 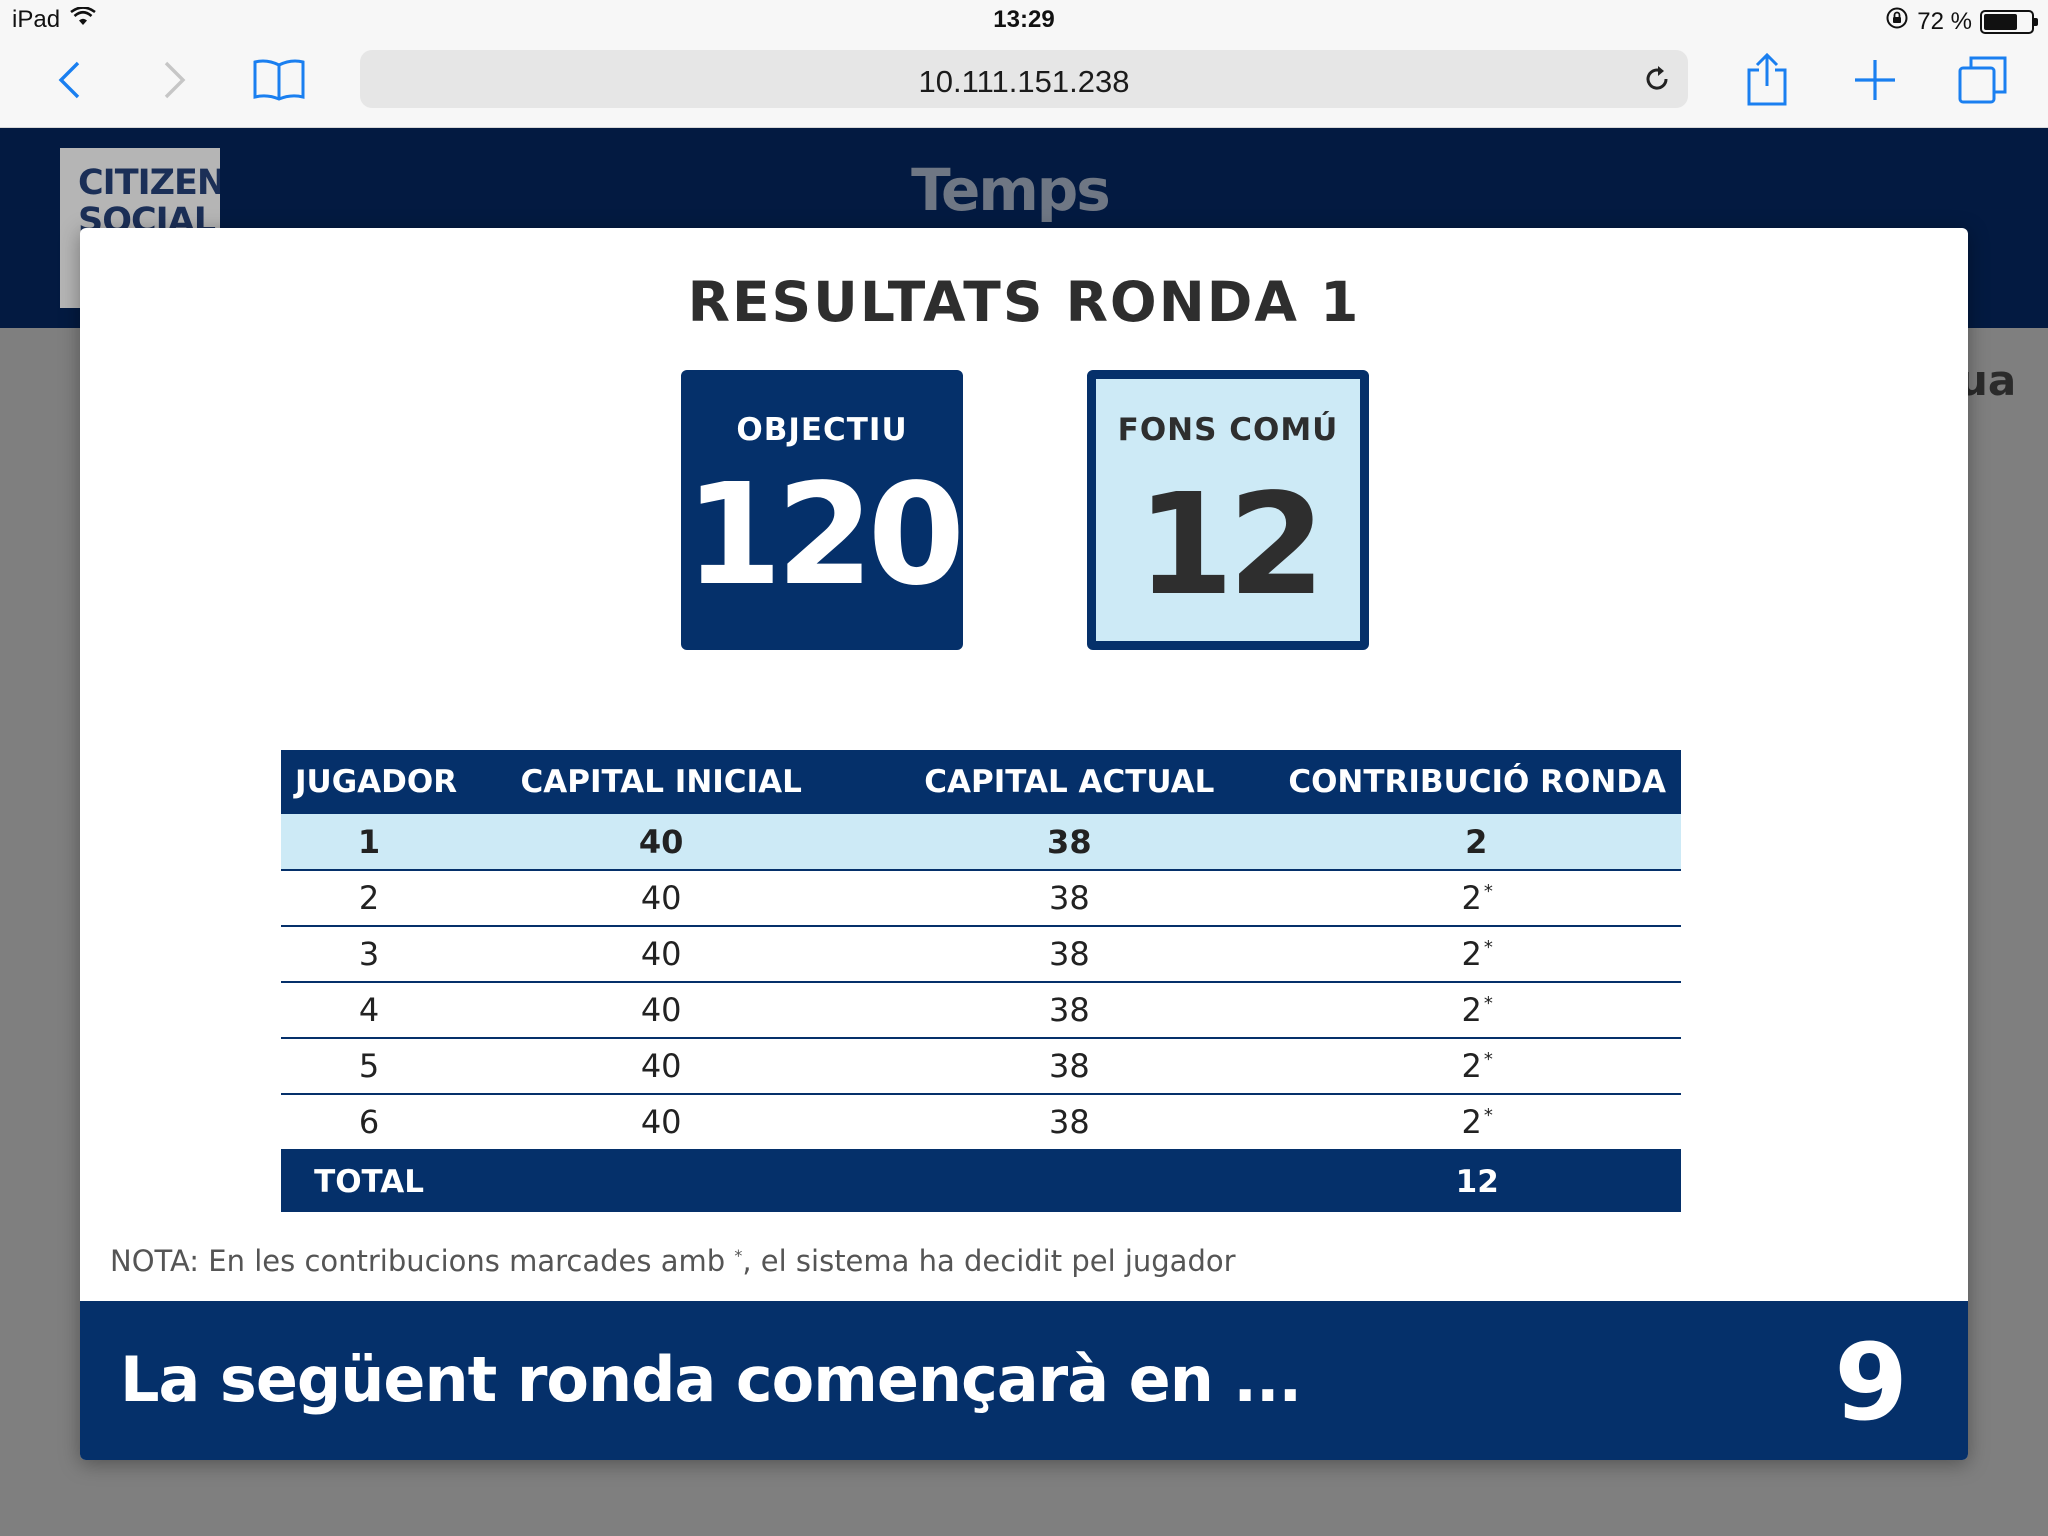 I want to click on objectiu-value: 120, so click(x=824, y=535).